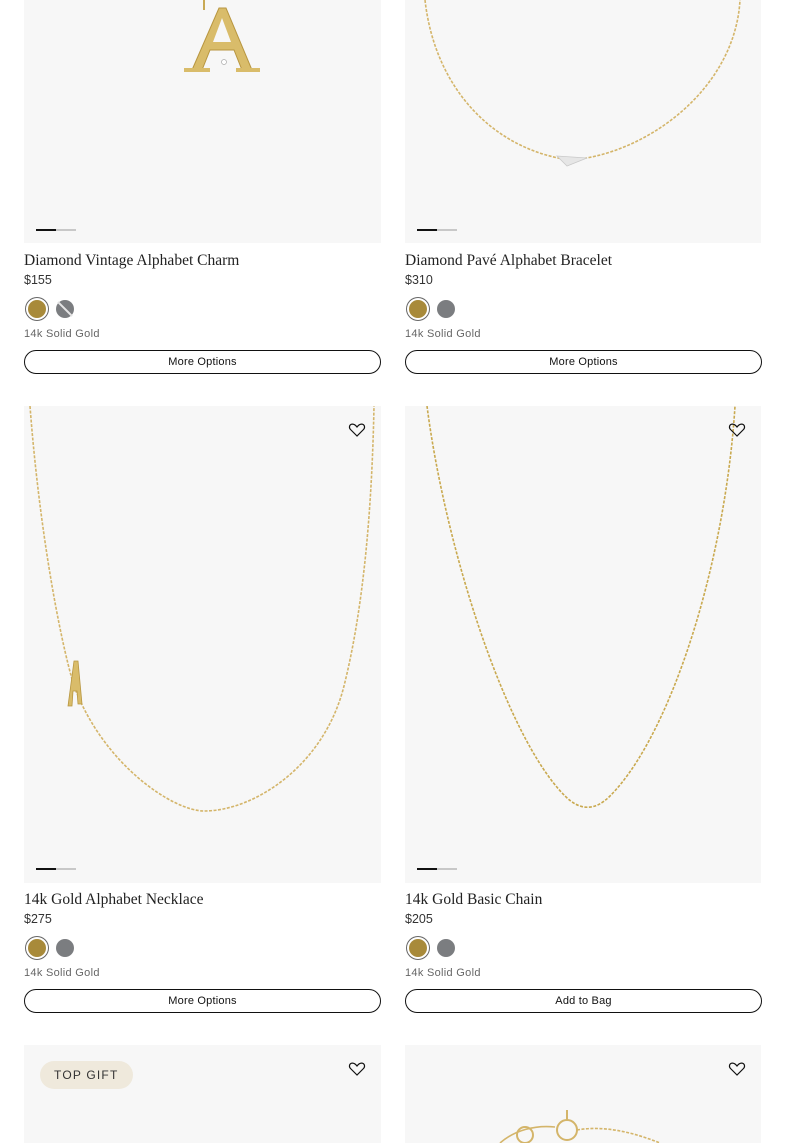  Describe the element at coordinates (131, 261) in the screenshot. I see `product-title: Diamond Vintage Alphabet Charm` at that location.